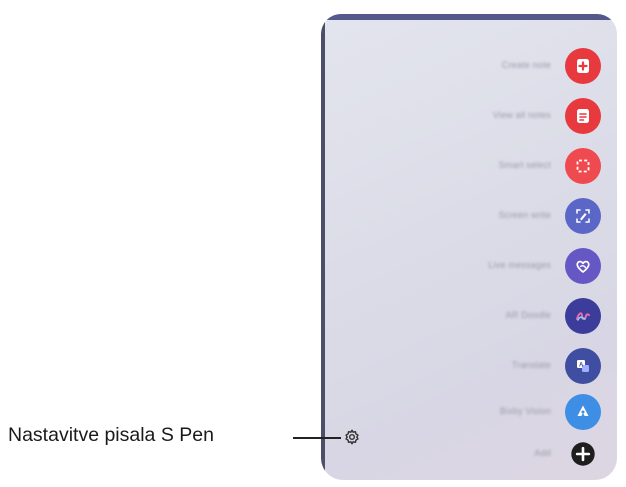 The width and height of the screenshot is (626, 487). I want to click on air-command-item-smart-select: Smart select, so click(469, 166).